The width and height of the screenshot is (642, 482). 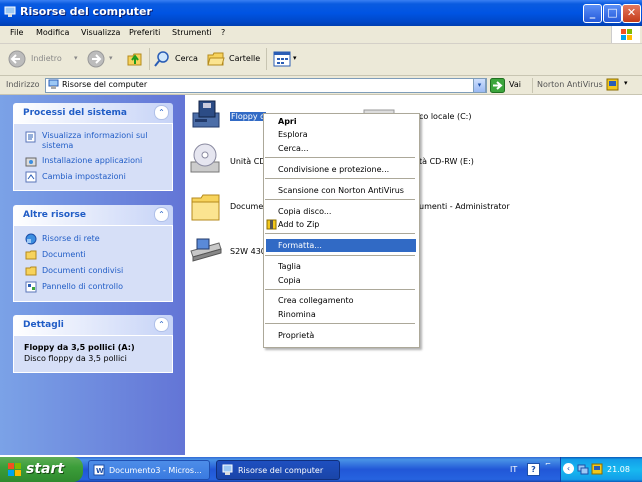 I want to click on views-button: ▾, so click(x=287, y=59).